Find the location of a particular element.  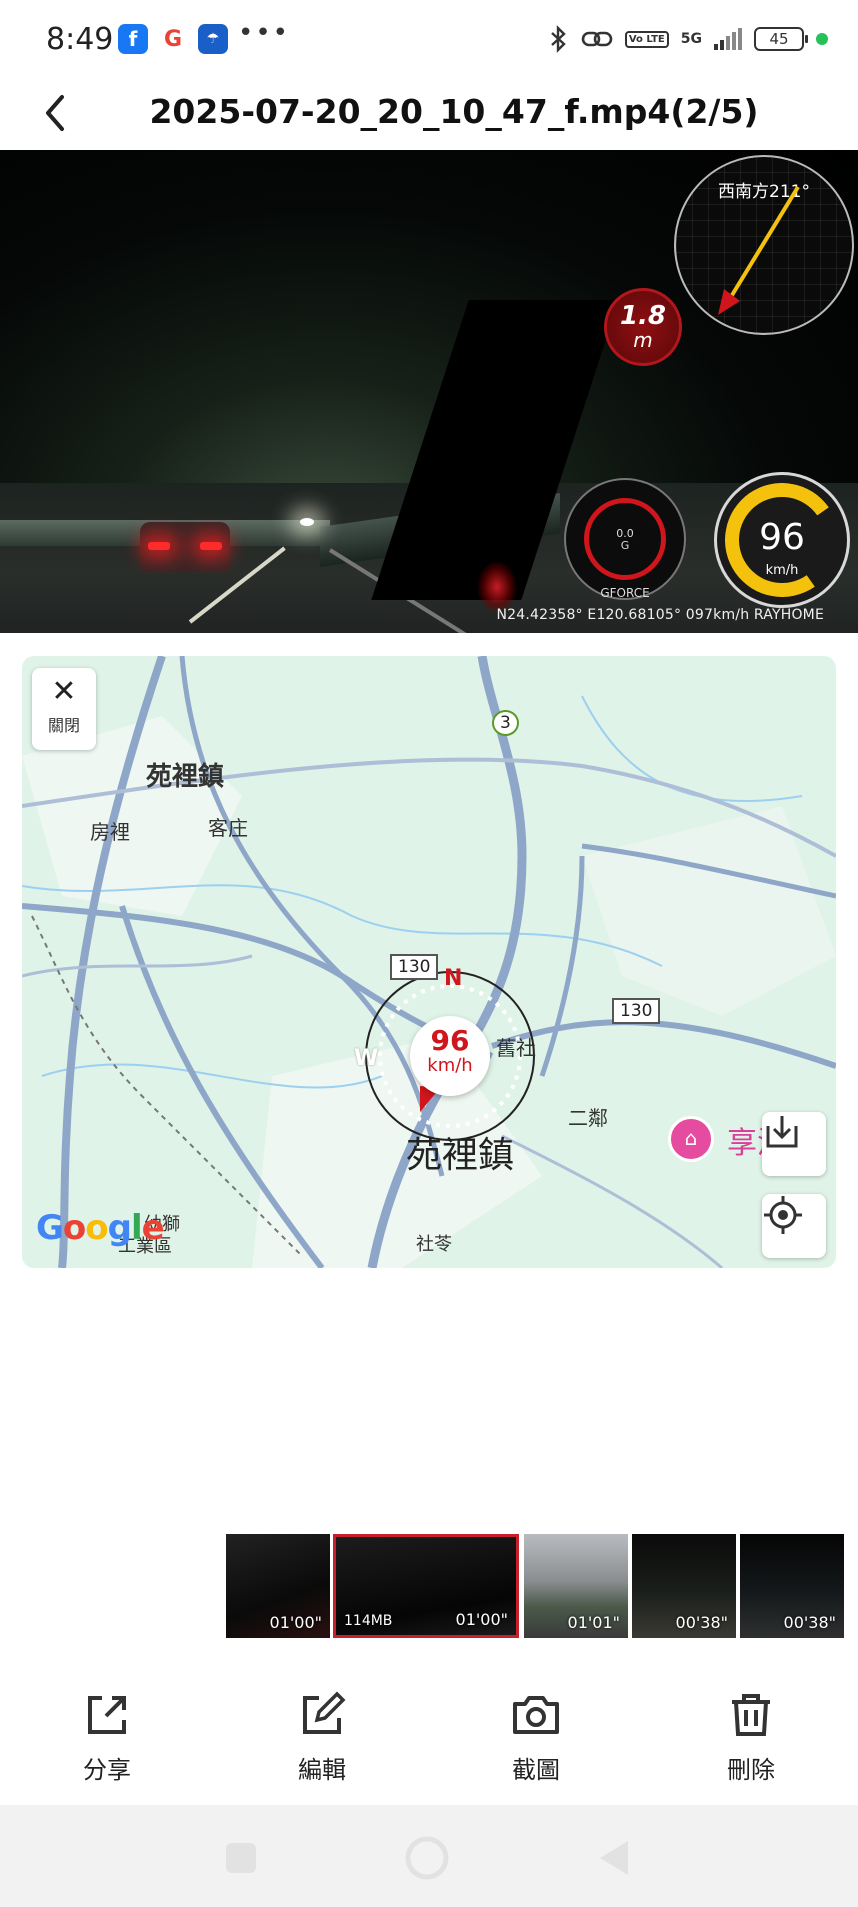

share-button: 分享 is located at coordinates (107, 1737).